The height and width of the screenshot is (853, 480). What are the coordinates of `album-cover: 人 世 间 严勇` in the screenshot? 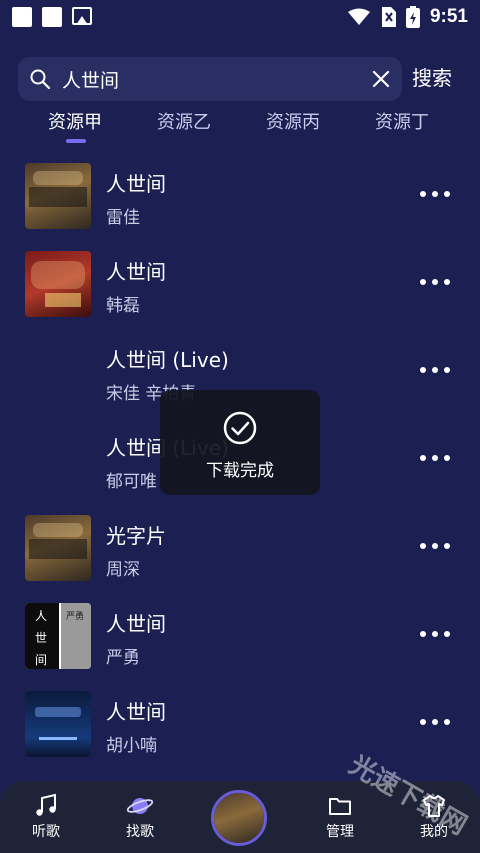 It's located at (58, 636).